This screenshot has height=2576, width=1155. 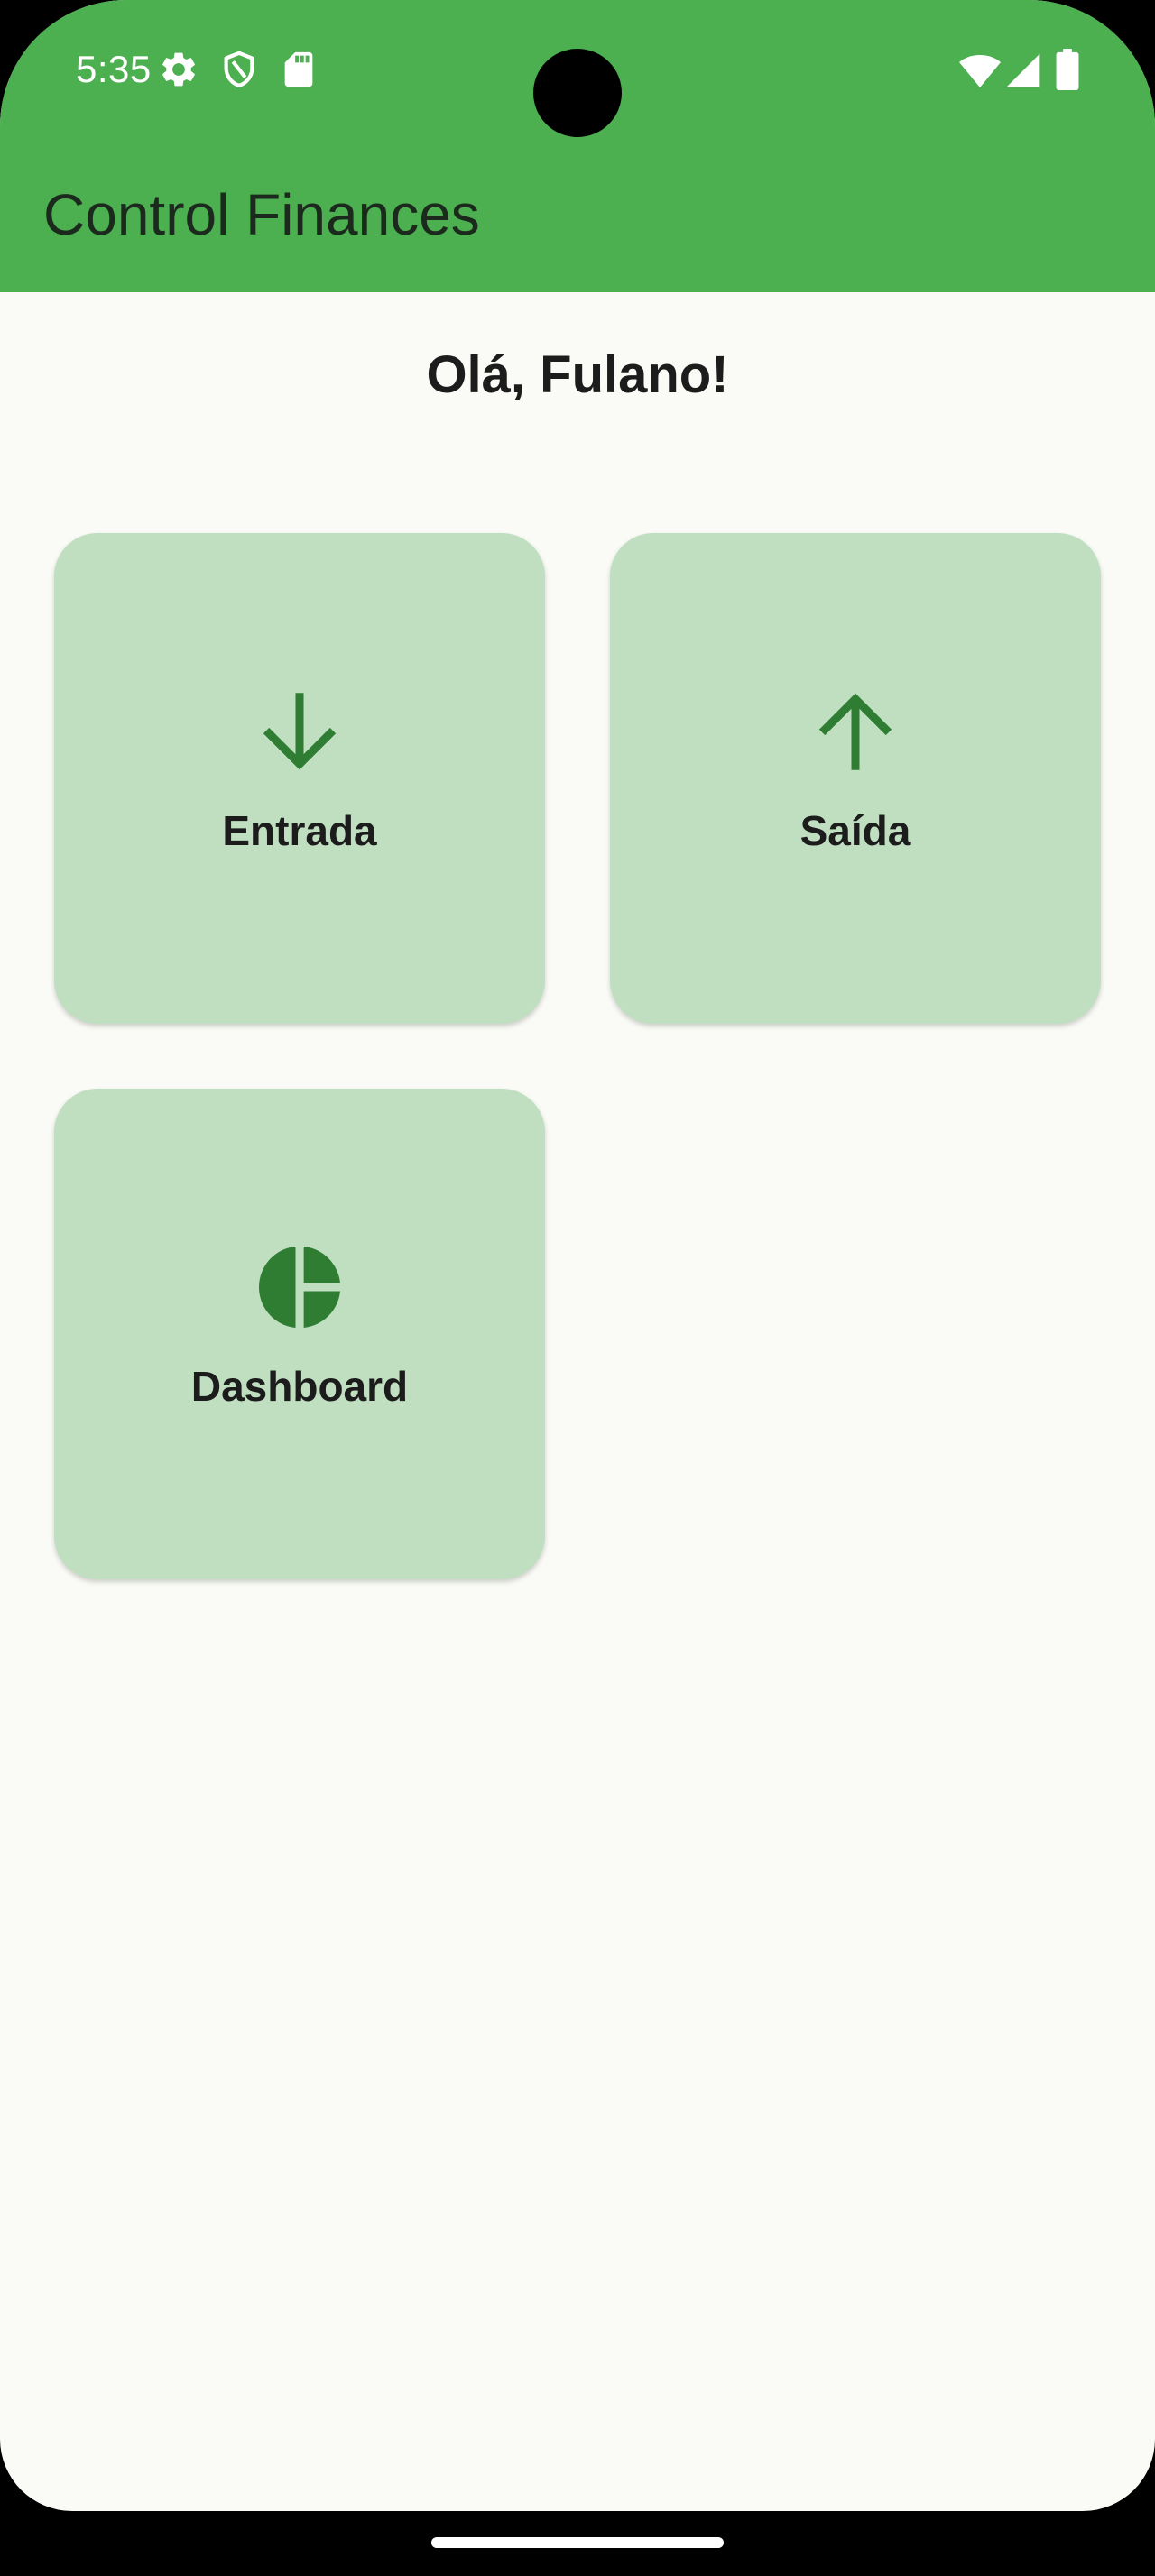 I want to click on entrada-card: Entrada, so click(x=299, y=779).